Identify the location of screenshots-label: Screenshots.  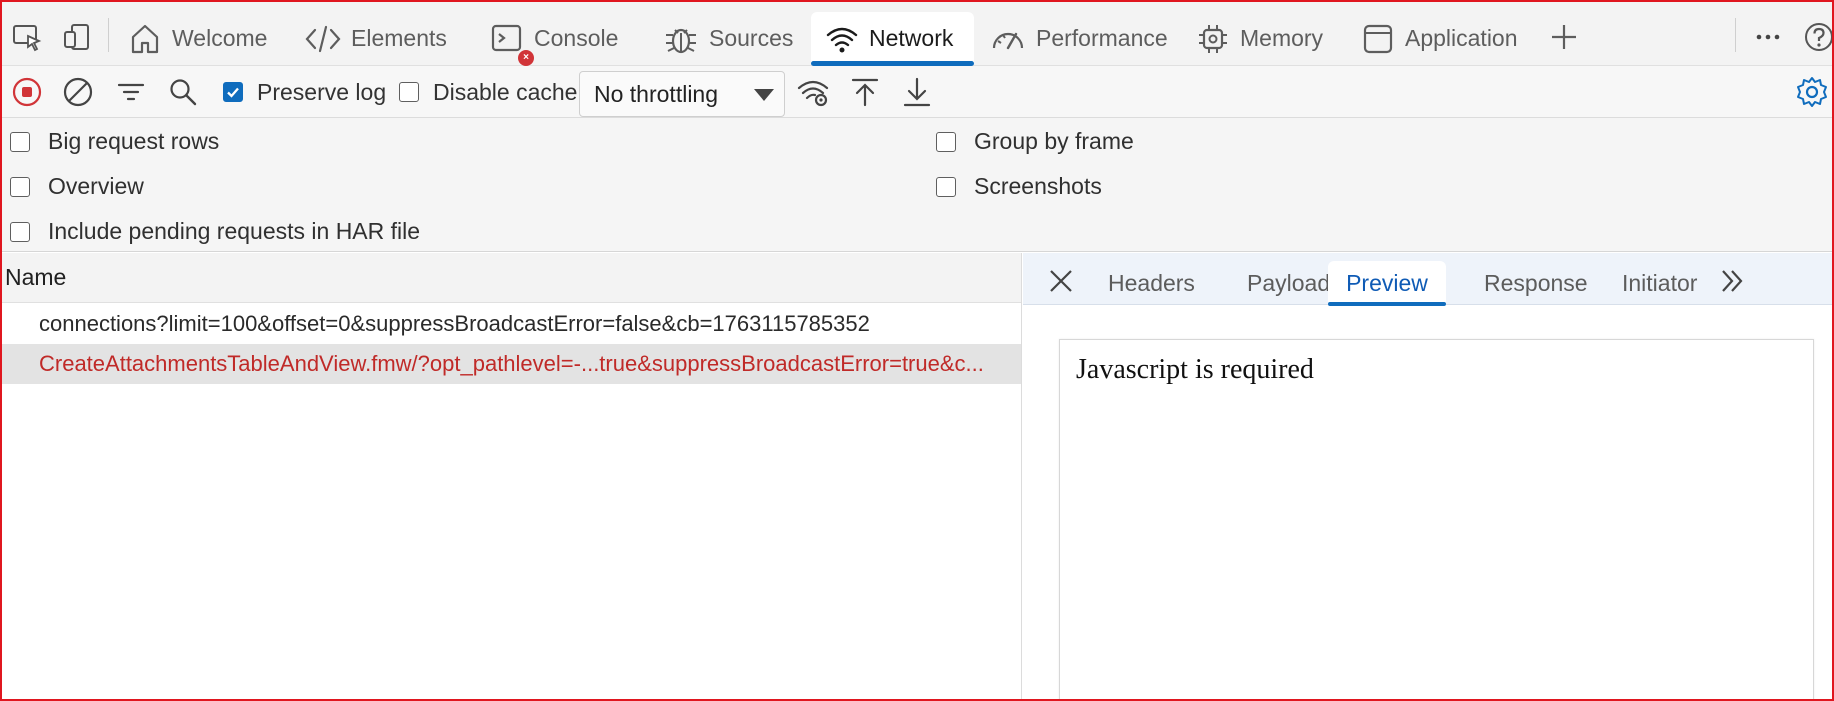
(1038, 186).